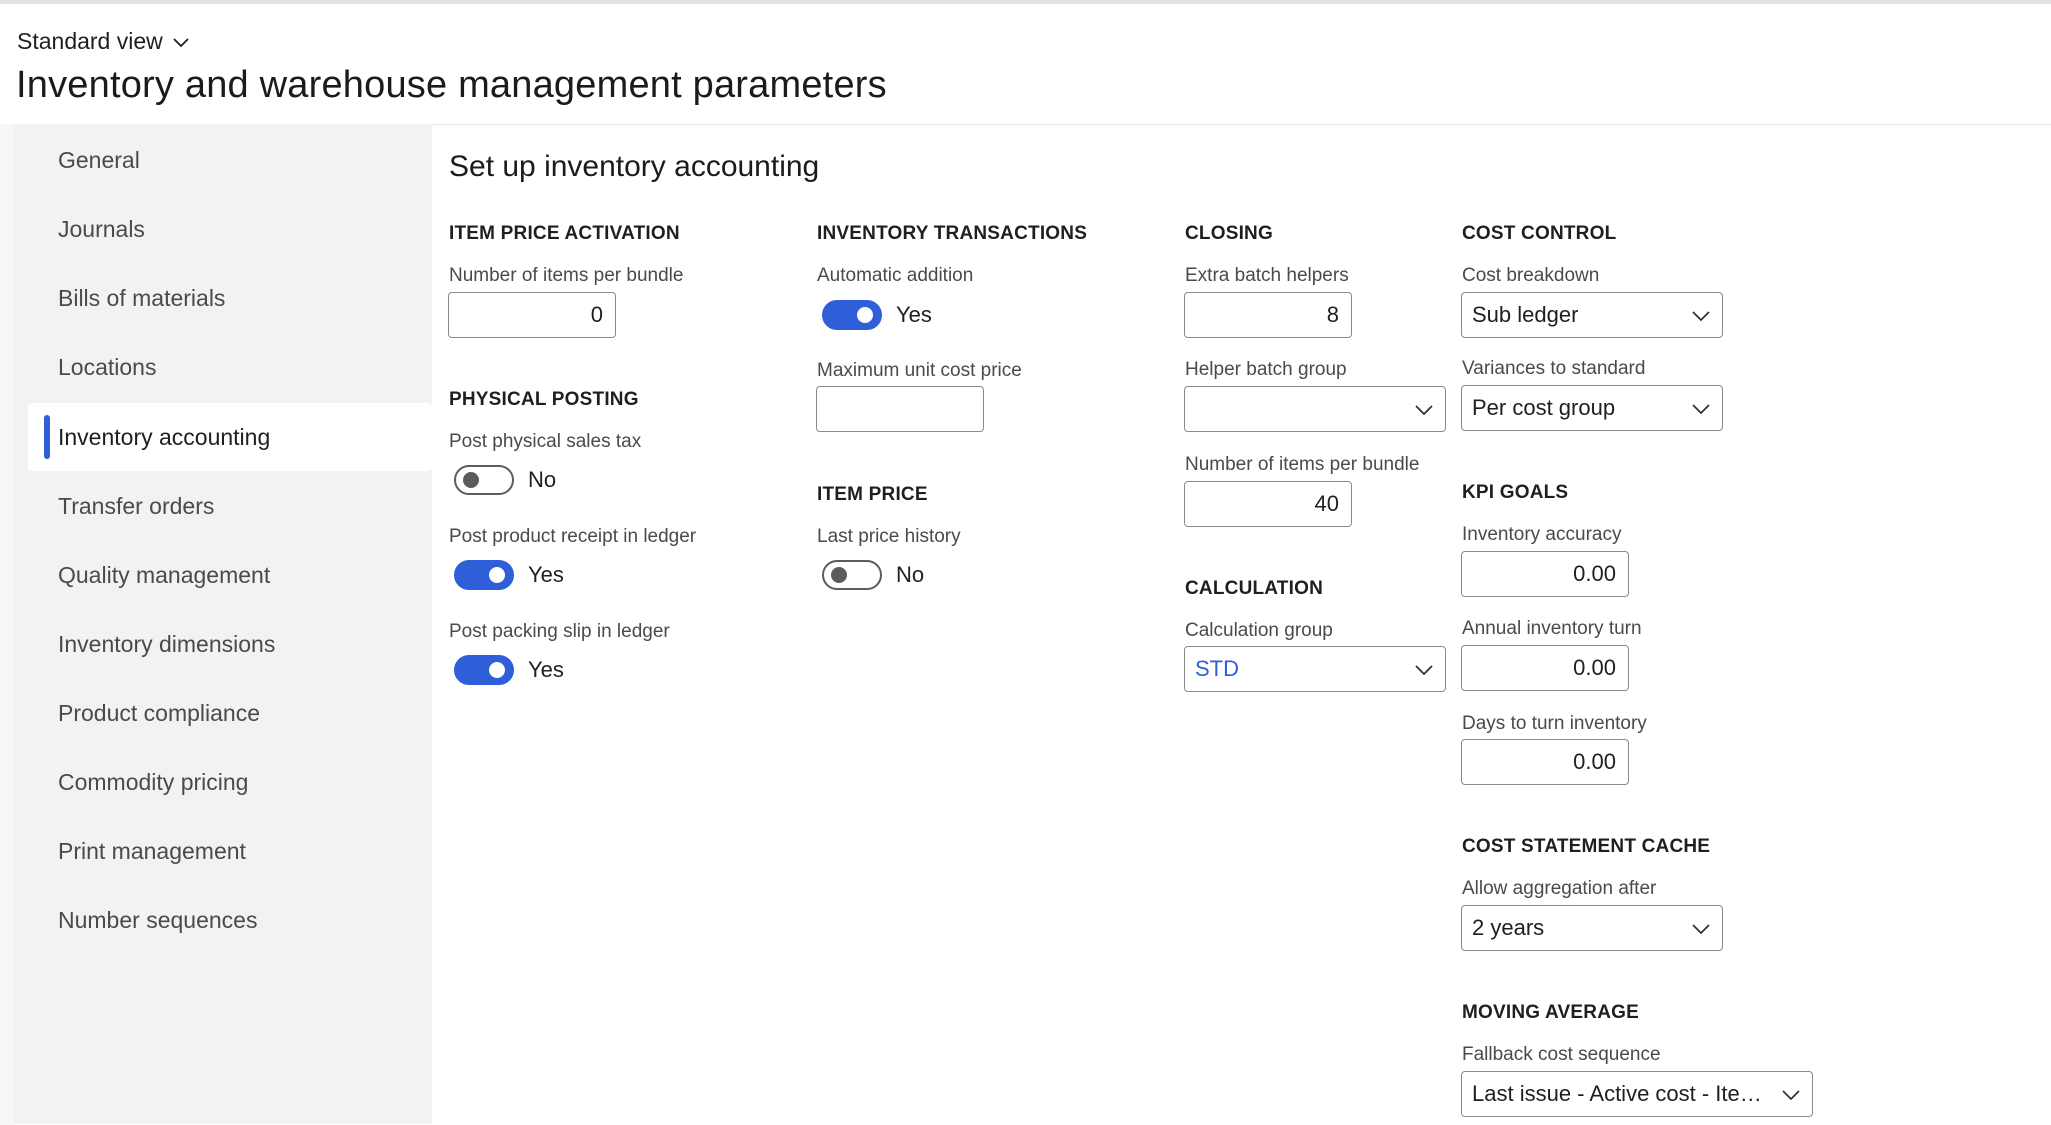 This screenshot has width=2051, height=1125. What do you see at coordinates (230, 506) in the screenshot?
I see `sidebar-item-transfer-orders: Transfer orders` at bounding box center [230, 506].